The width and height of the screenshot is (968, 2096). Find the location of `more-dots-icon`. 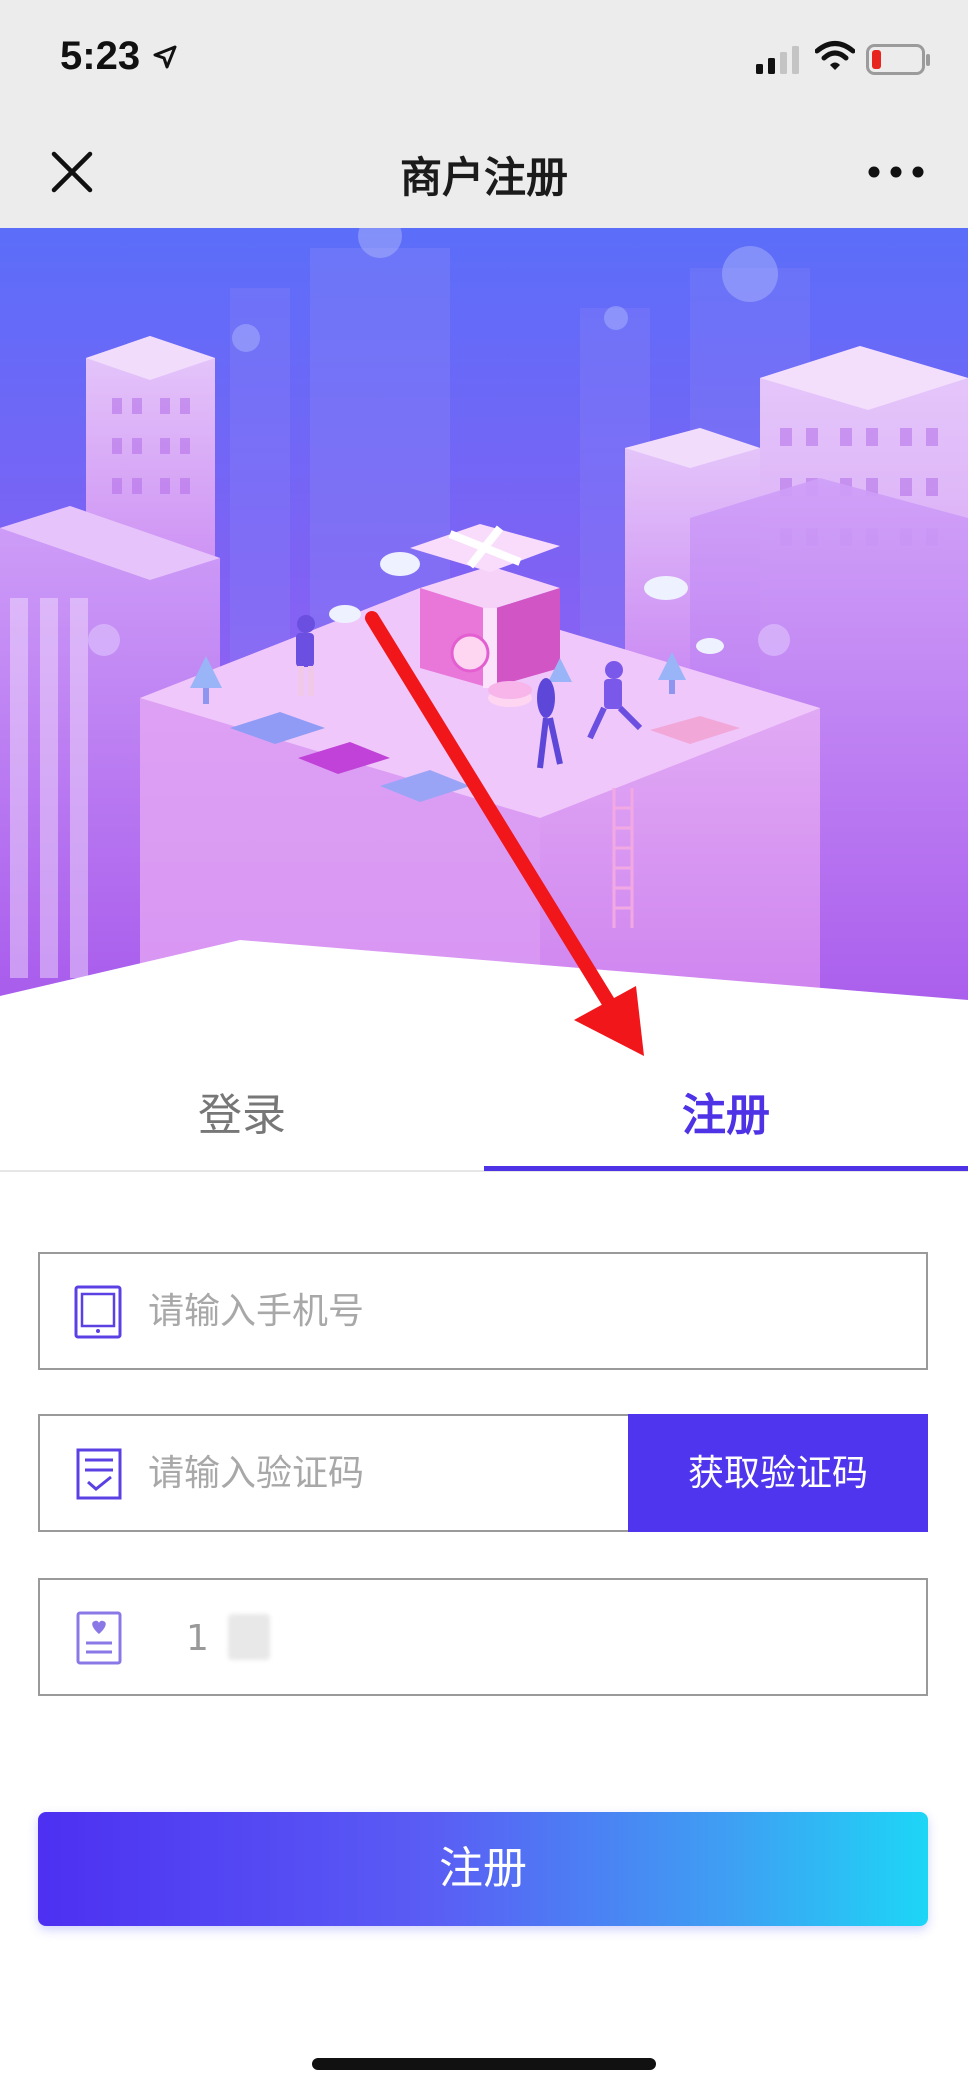

more-dots-icon is located at coordinates (896, 172).